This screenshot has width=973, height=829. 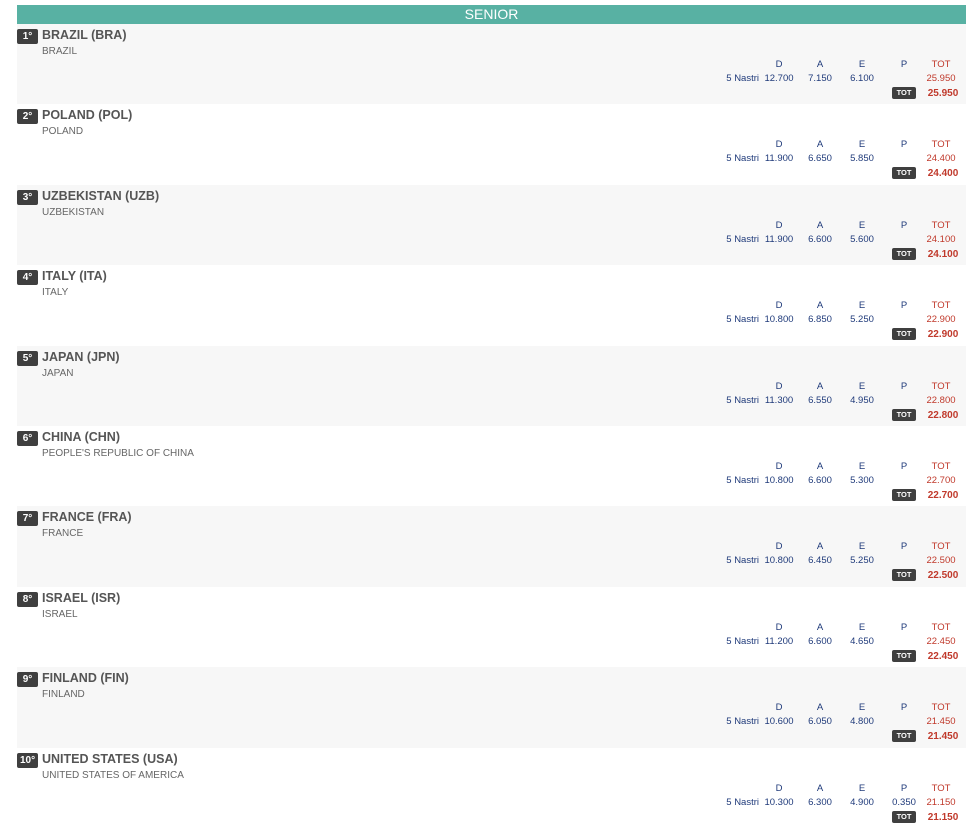 I want to click on score-tot: 24.100, so click(x=941, y=239).